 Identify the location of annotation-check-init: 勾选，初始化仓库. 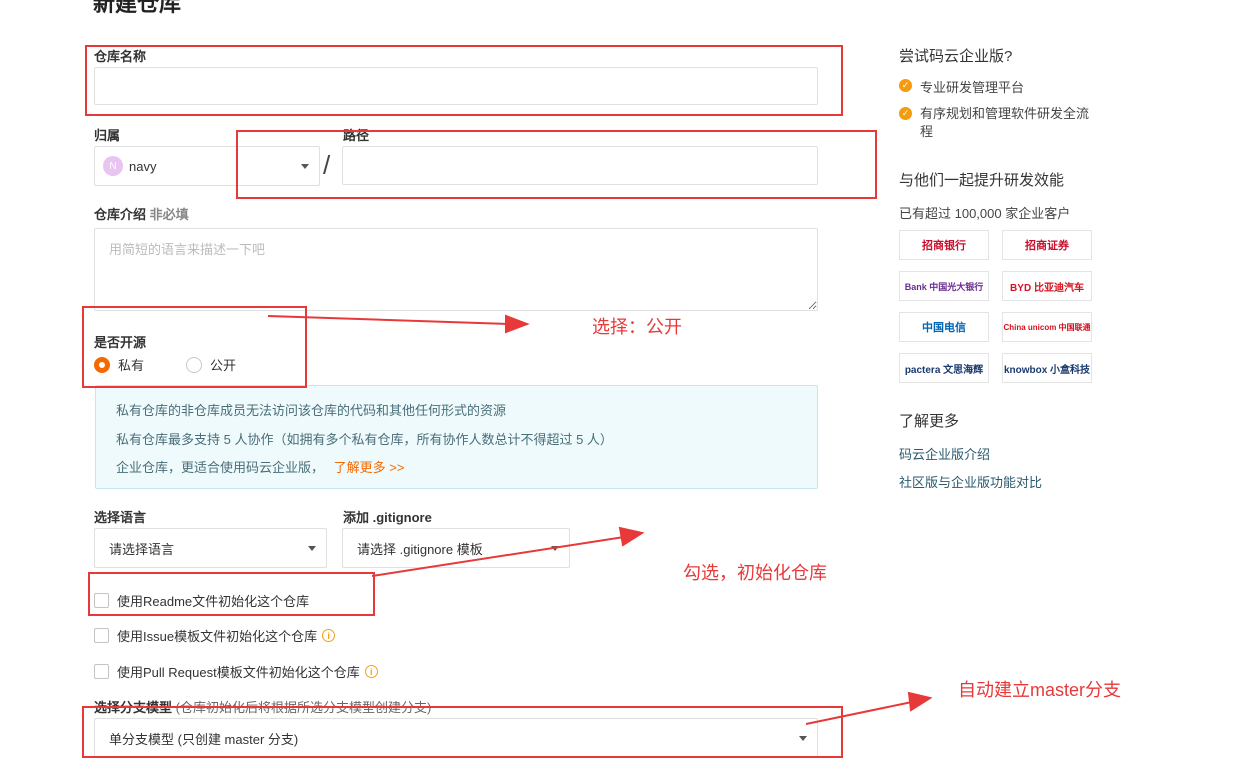
(755, 573).